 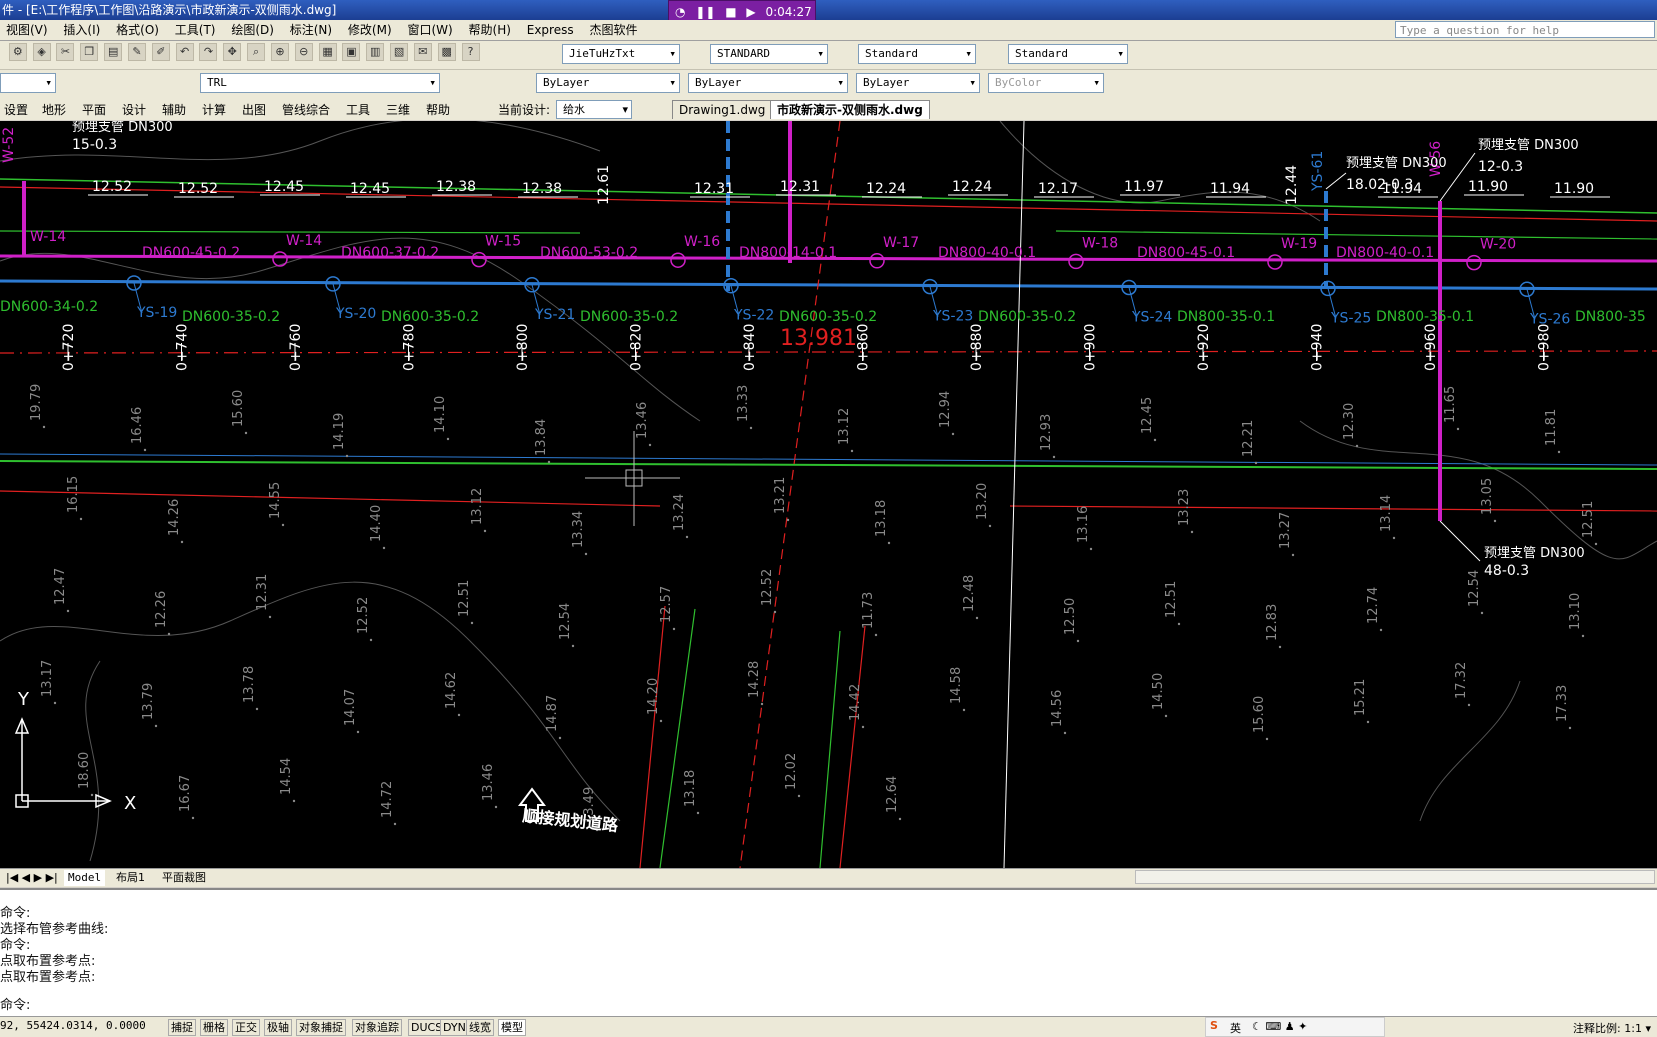 I want to click on menu-format: 格式(O), so click(x=137, y=30).